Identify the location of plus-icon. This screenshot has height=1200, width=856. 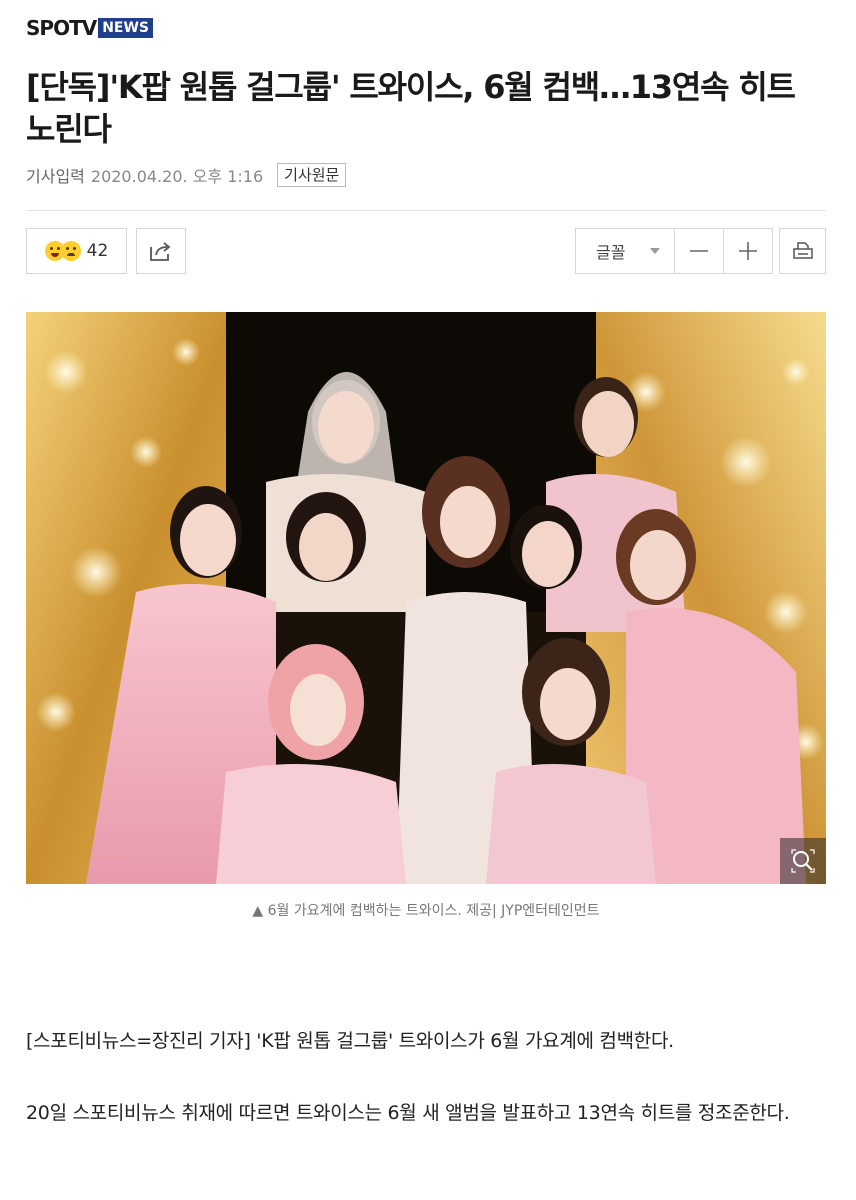
(748, 251).